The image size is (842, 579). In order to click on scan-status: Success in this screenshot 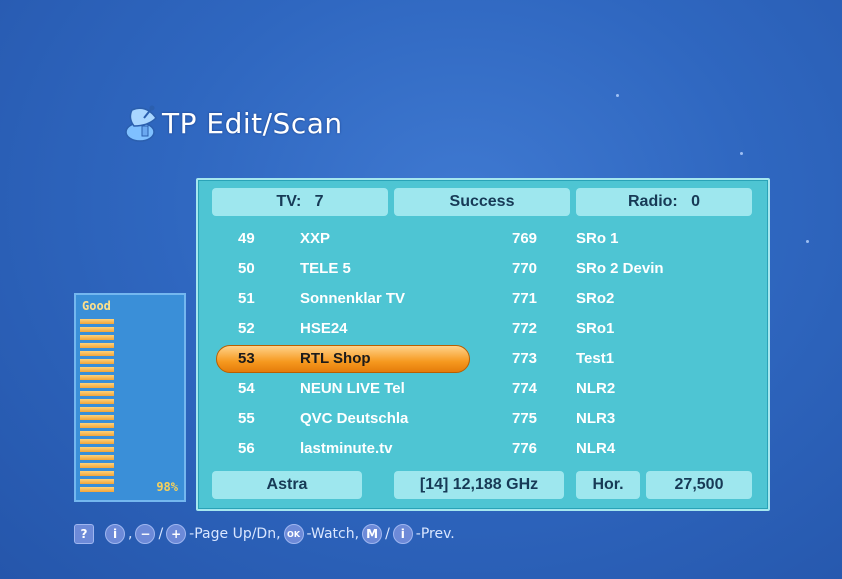, I will do `click(482, 201)`.